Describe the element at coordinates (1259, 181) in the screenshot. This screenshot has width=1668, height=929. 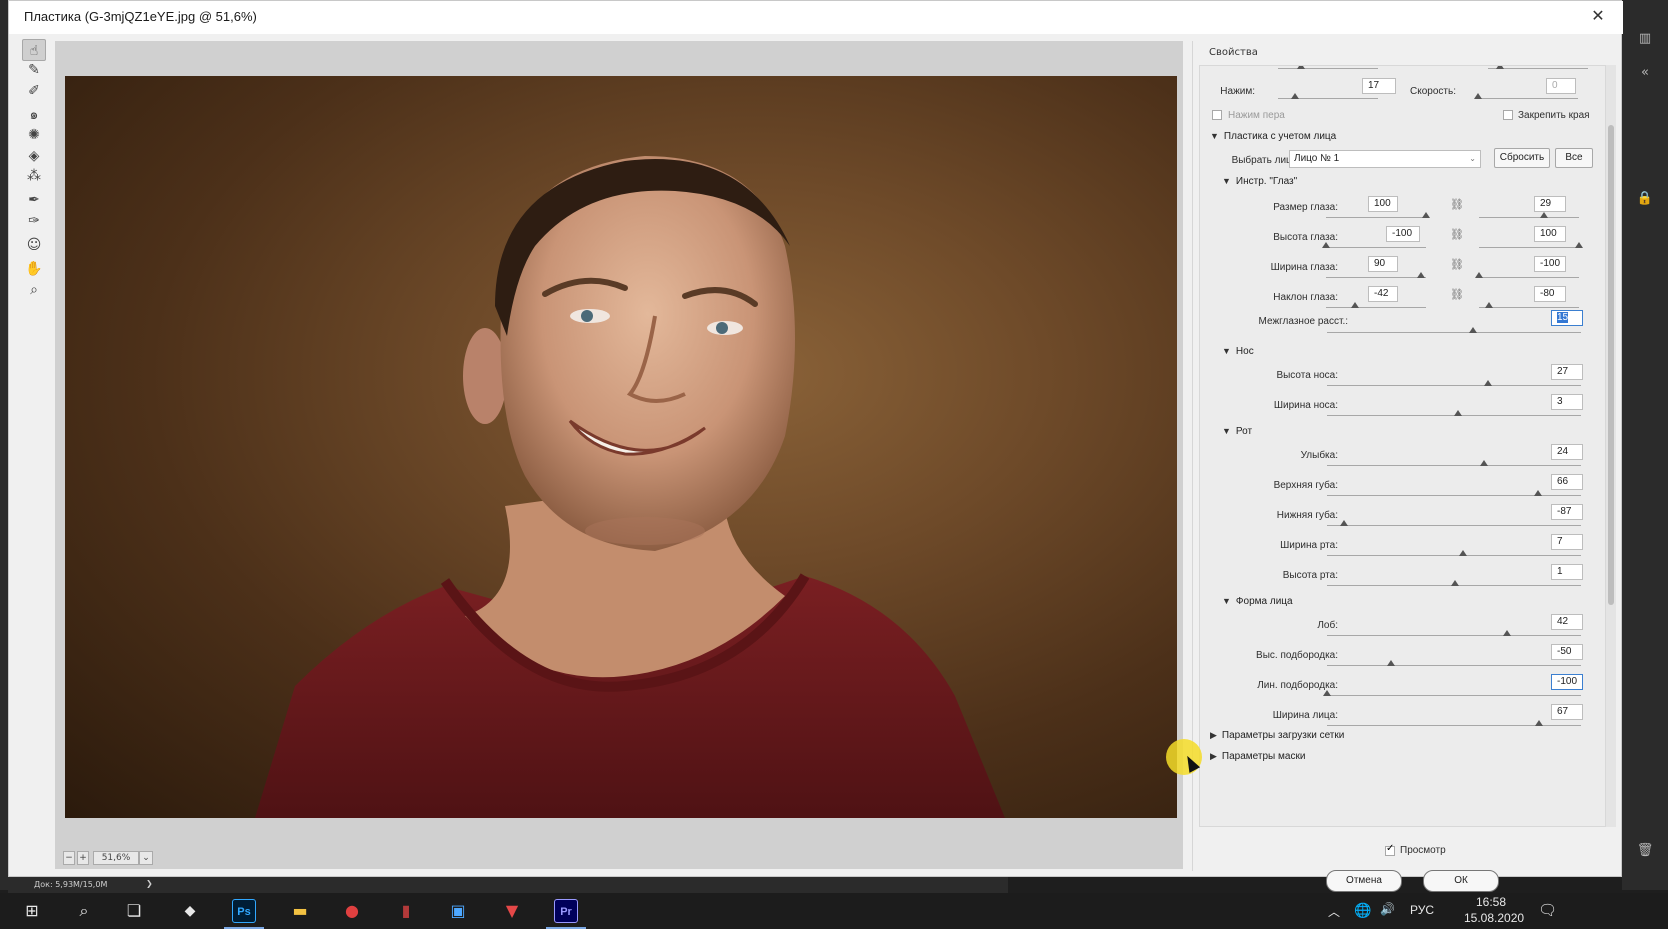
I see `eye-section-header: ▼ Инстр. "Глаз"` at that location.